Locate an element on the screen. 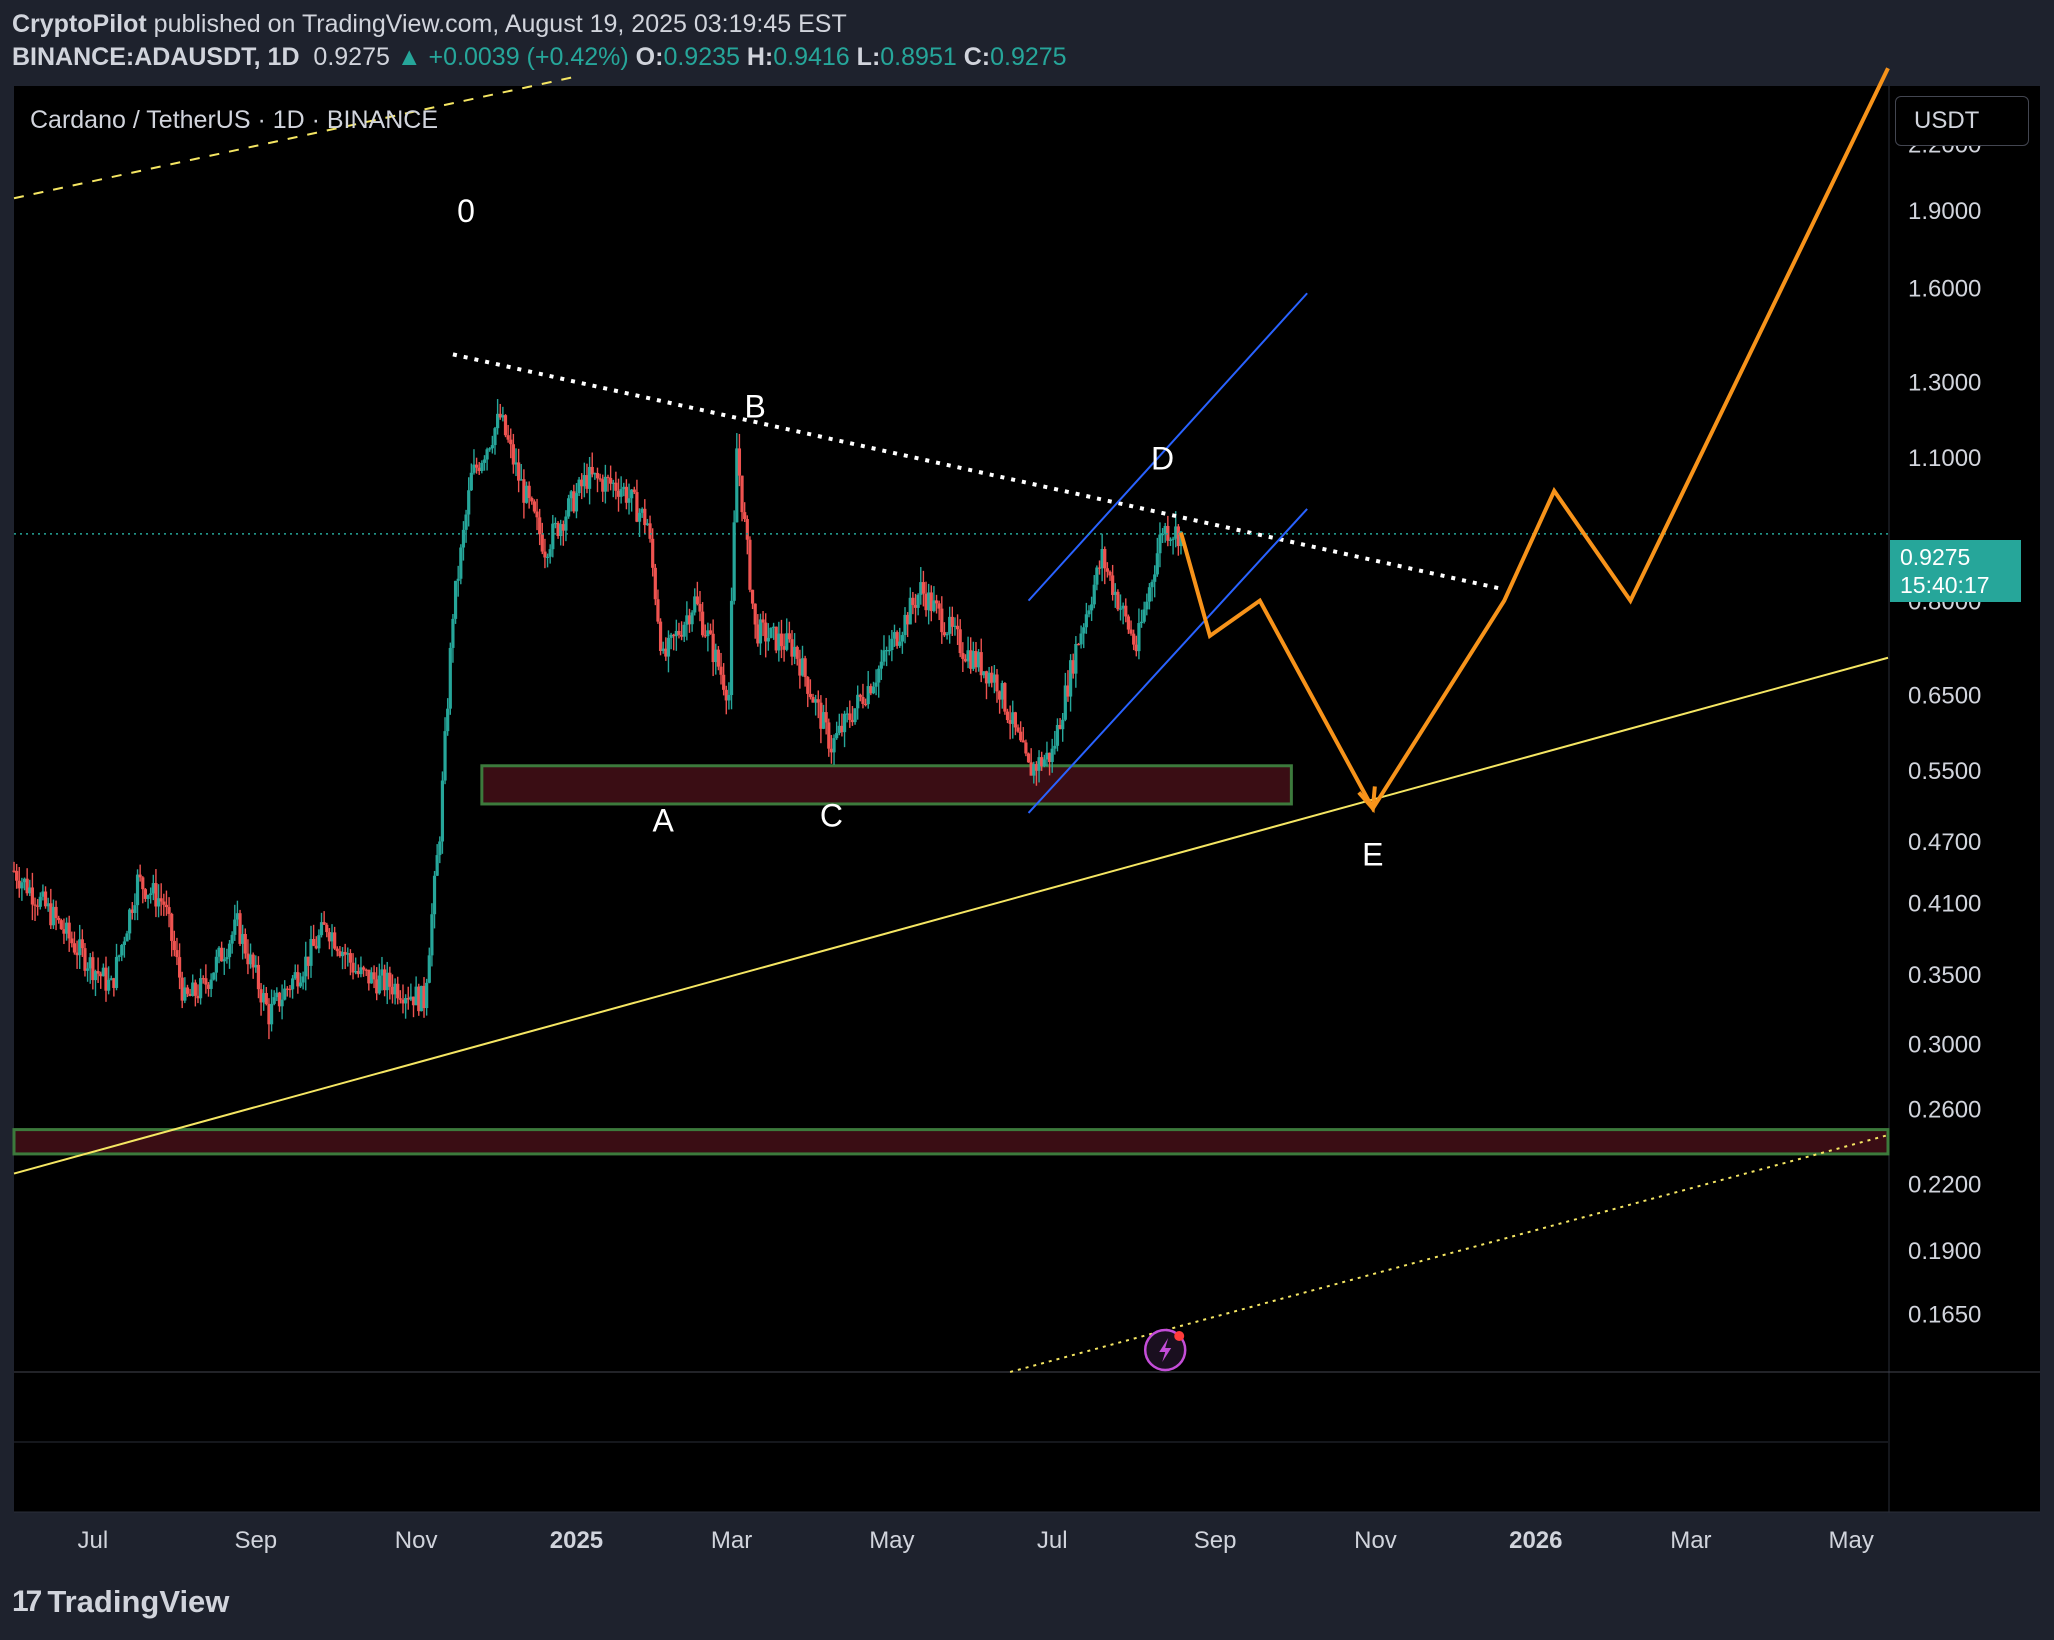 The height and width of the screenshot is (1640, 2054). alert-dot is located at coordinates (1179, 1336).